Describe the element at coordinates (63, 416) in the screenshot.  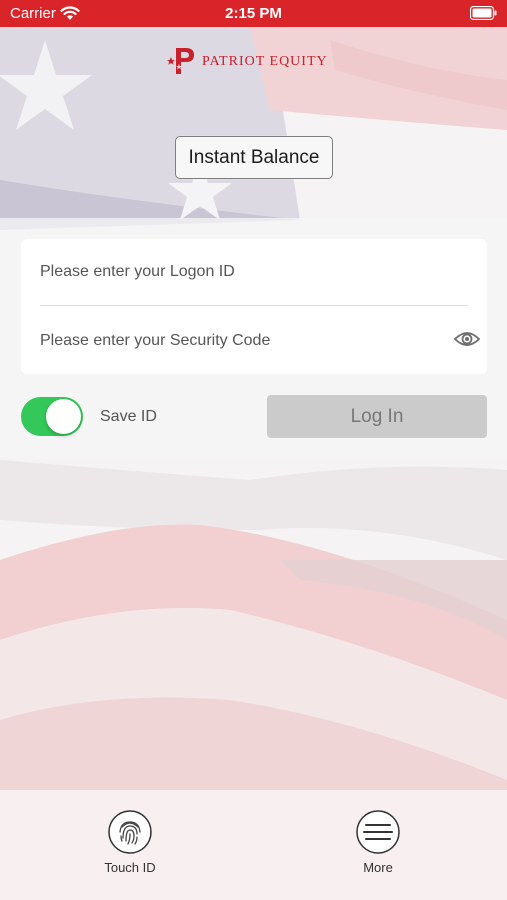
I see `toggle-knob` at that location.